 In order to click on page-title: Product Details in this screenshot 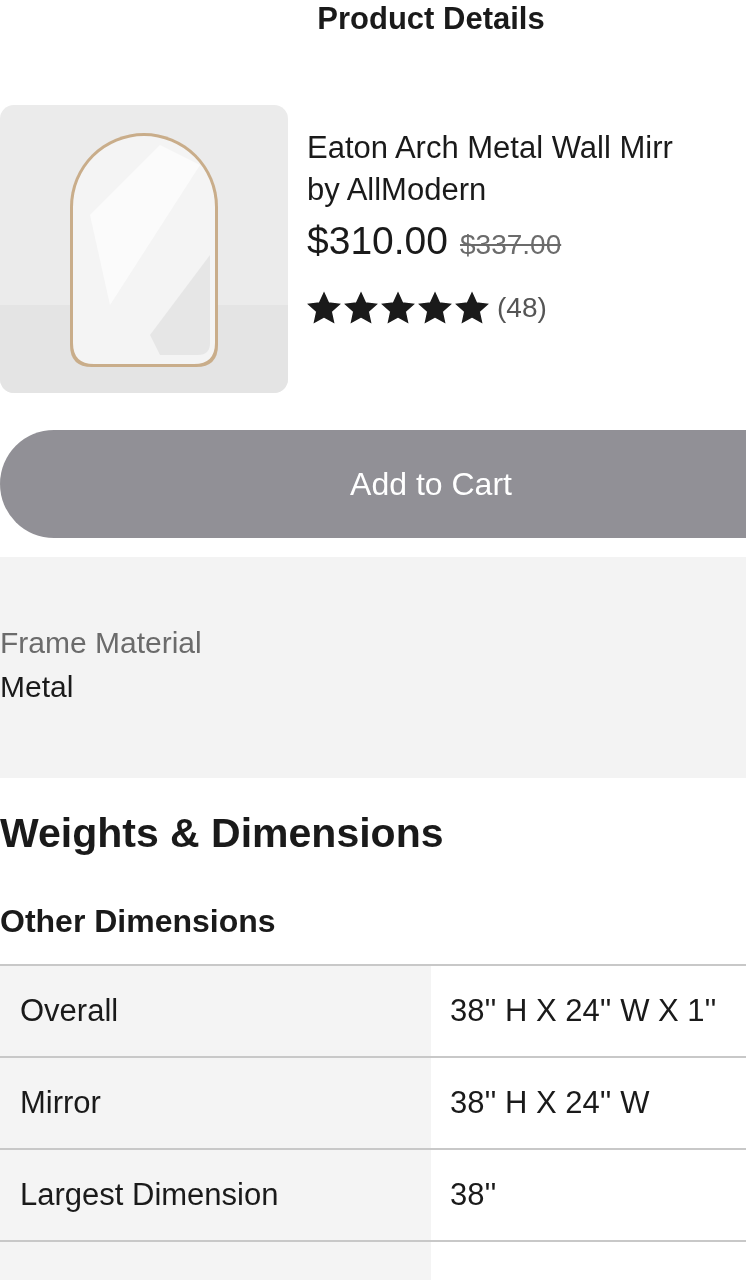, I will do `click(431, 19)`.